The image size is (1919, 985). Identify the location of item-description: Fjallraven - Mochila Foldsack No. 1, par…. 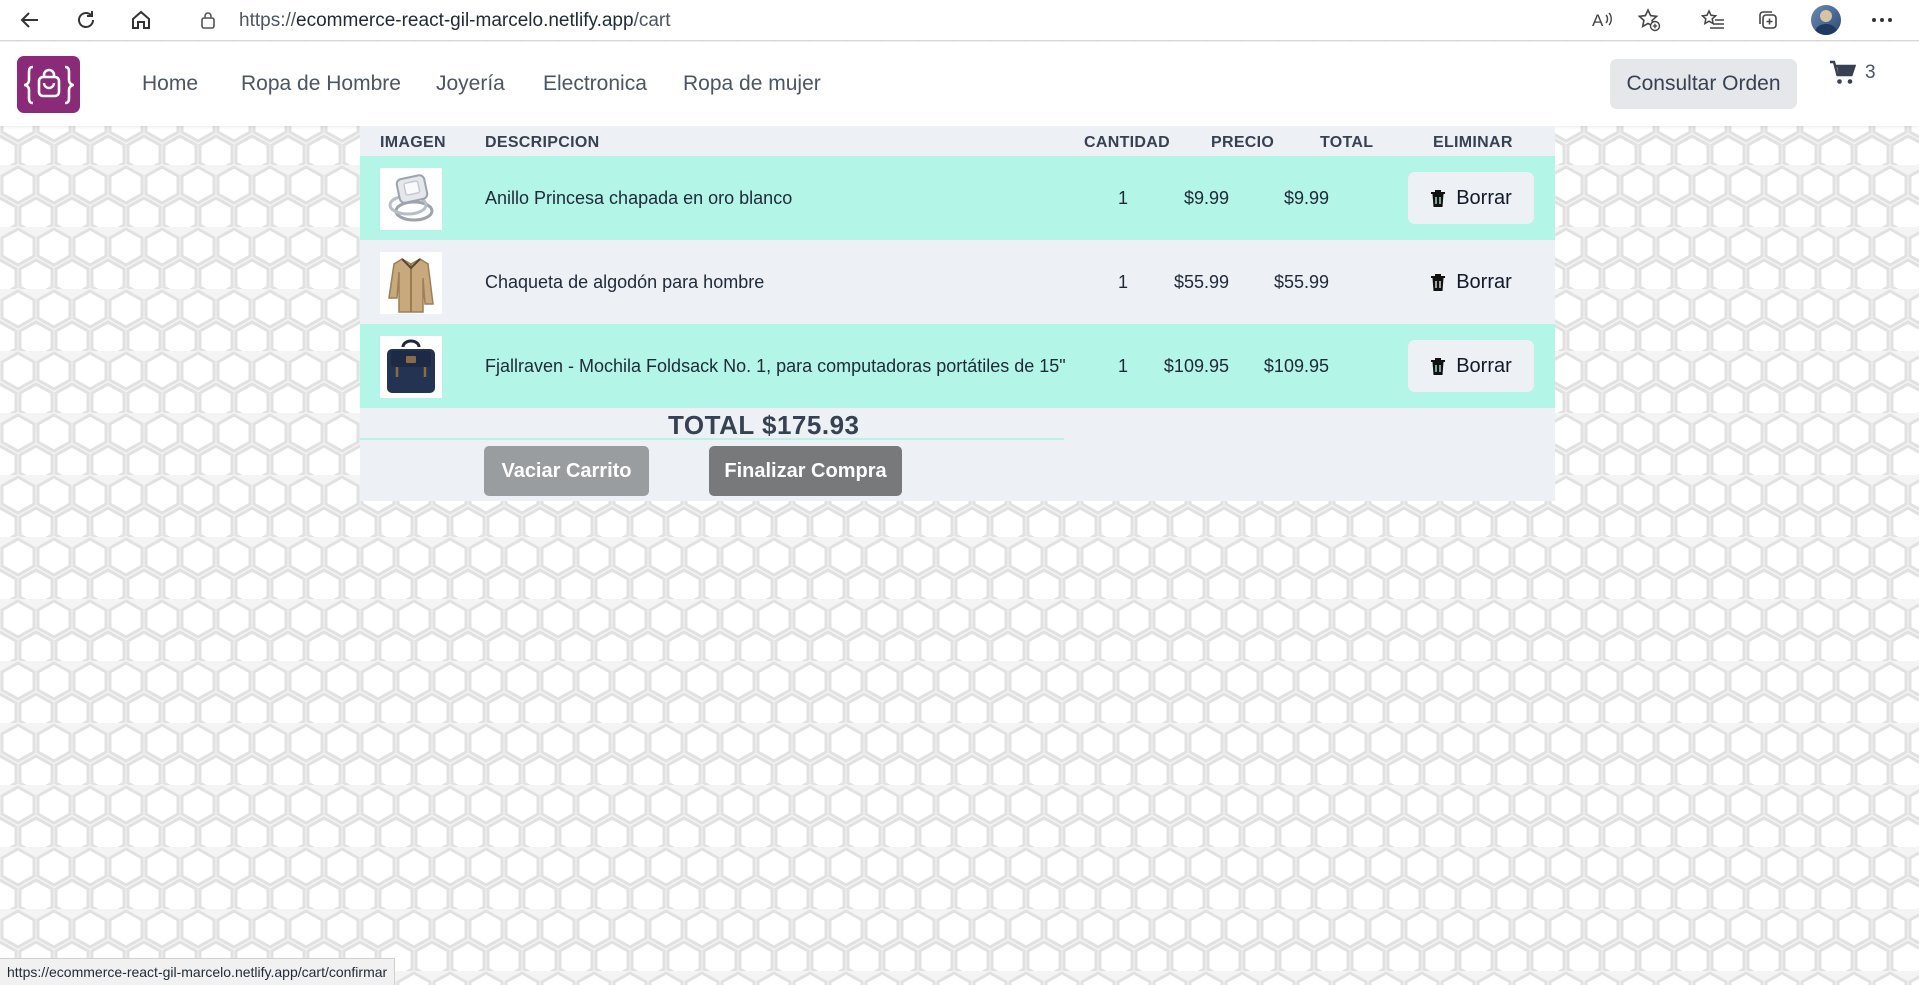
(775, 366).